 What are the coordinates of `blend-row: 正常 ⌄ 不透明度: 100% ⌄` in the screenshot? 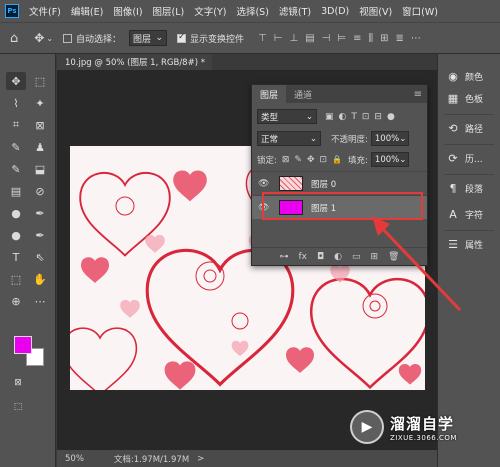 It's located at (339, 138).